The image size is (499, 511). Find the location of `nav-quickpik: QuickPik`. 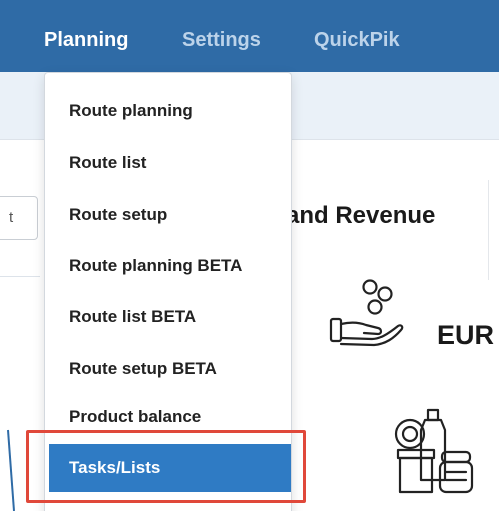

nav-quickpik: QuickPik is located at coordinates (357, 40).